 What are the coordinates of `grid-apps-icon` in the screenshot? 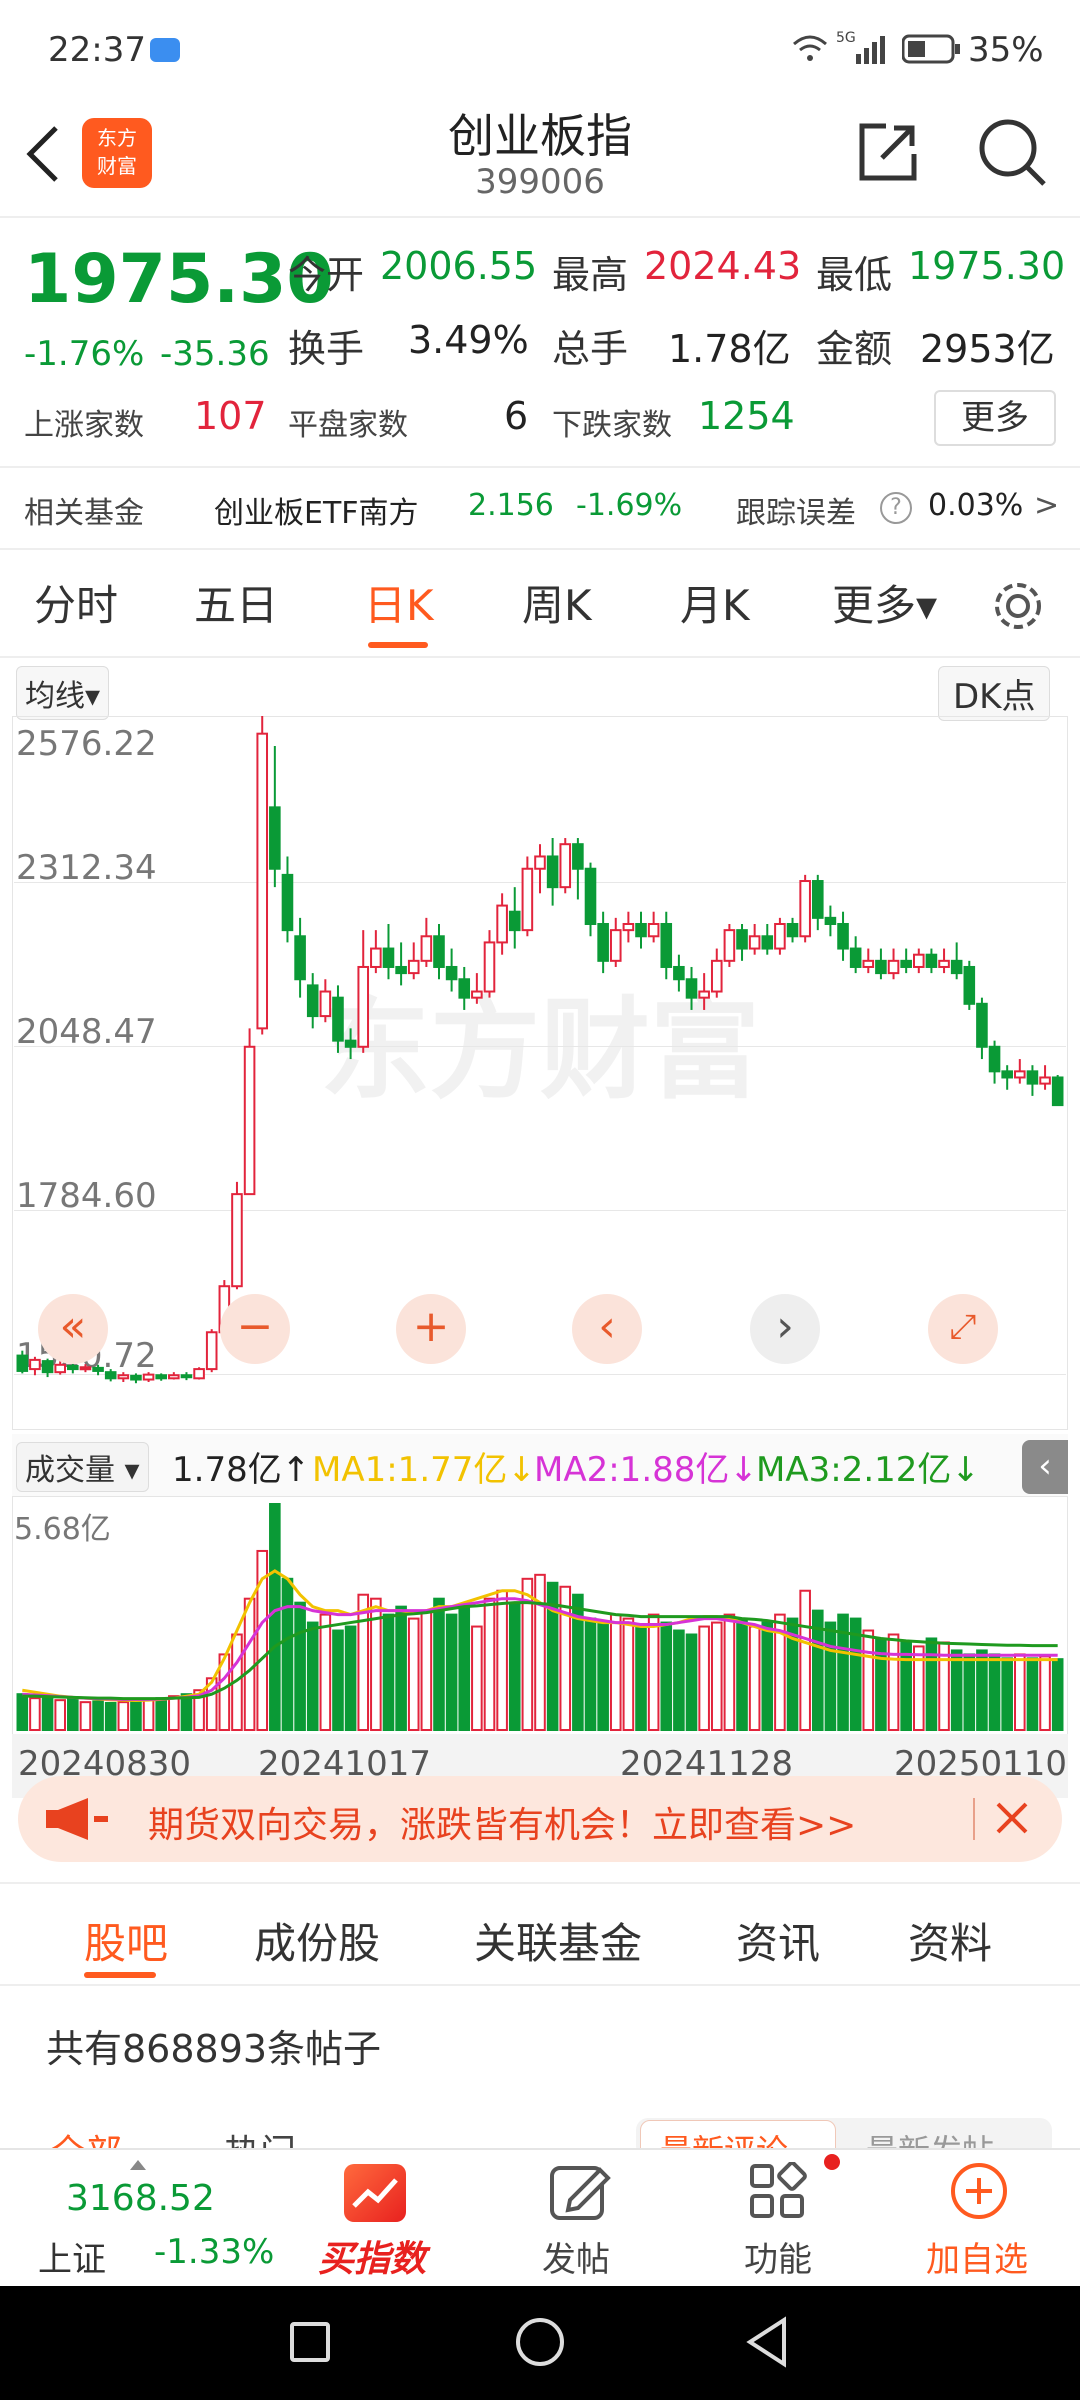 It's located at (778, 2190).